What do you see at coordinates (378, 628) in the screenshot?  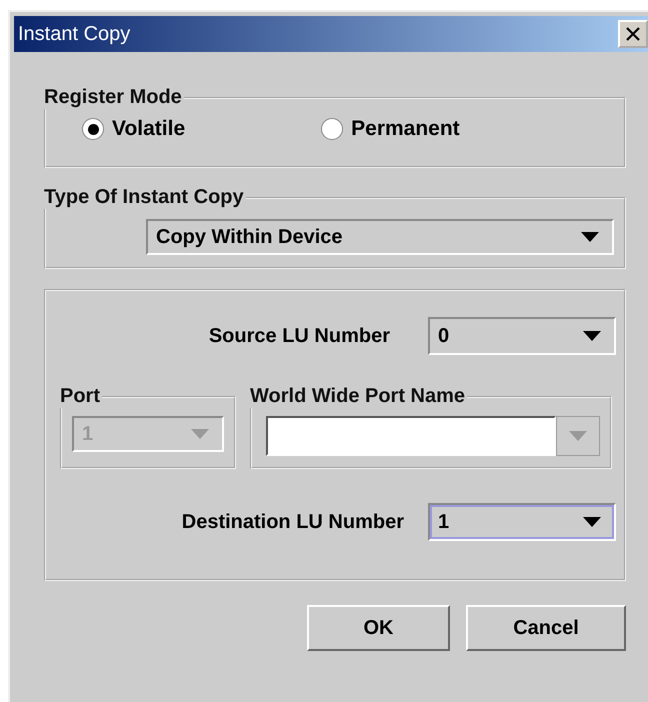 I see `dialog-button: OK` at bounding box center [378, 628].